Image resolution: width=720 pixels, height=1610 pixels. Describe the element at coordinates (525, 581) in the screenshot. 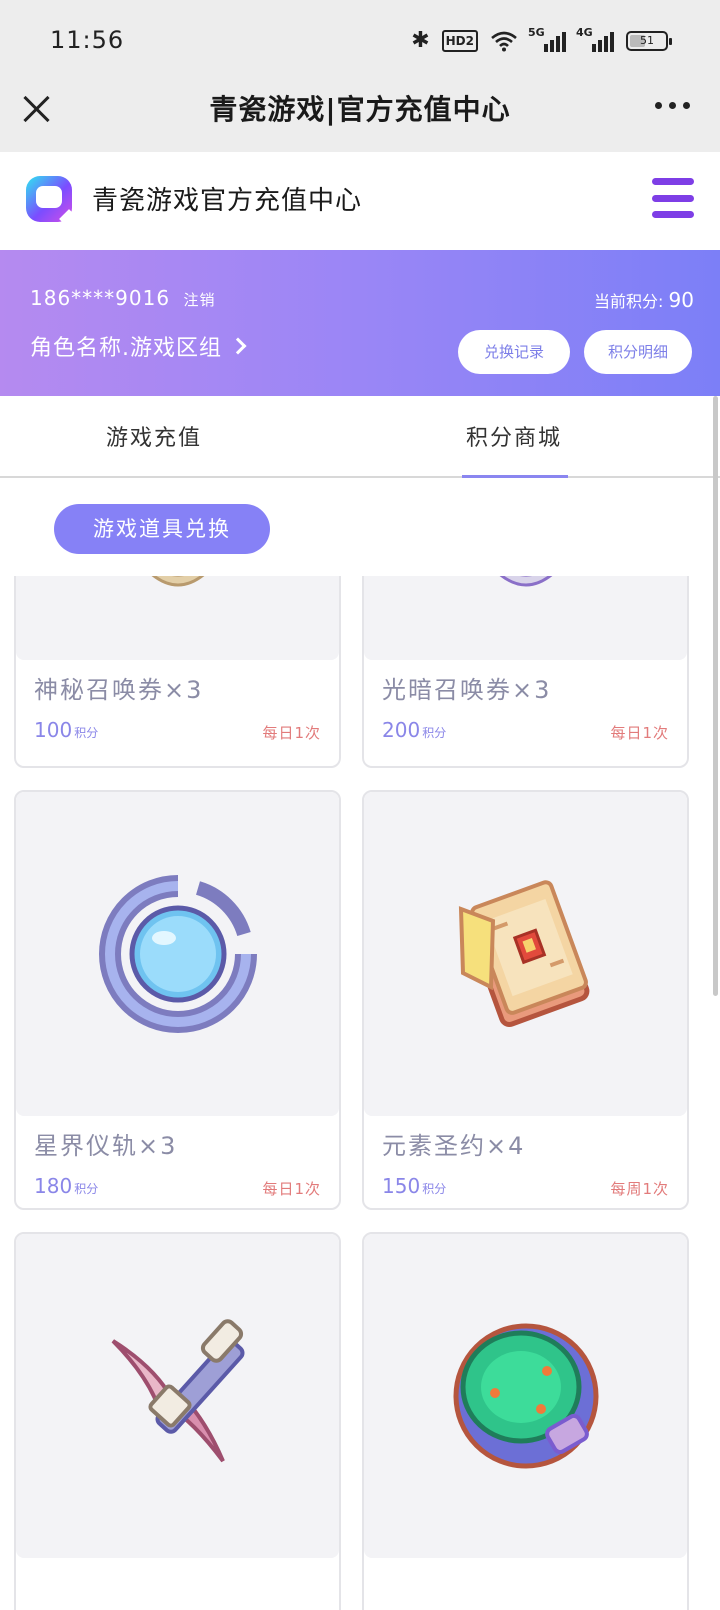

I see `light-dark-summon-ticket-icon` at that location.